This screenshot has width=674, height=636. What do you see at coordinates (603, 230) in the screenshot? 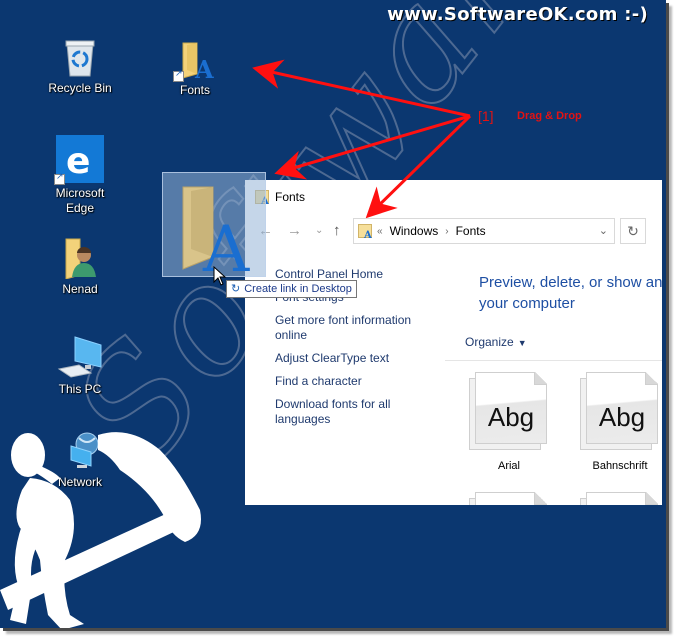
I see `address-dropdown-chevron-icon: ⌄` at bounding box center [603, 230].